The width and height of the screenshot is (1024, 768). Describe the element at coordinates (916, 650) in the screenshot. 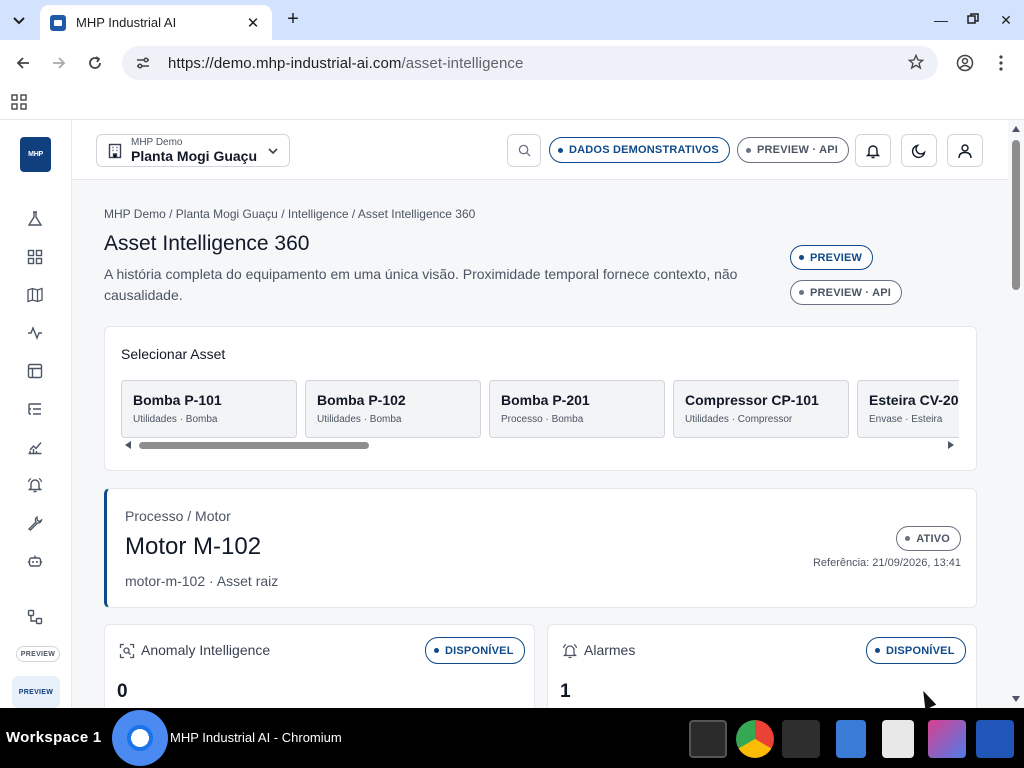

I see `alarms-status-badge: DISPONÍVEL` at that location.